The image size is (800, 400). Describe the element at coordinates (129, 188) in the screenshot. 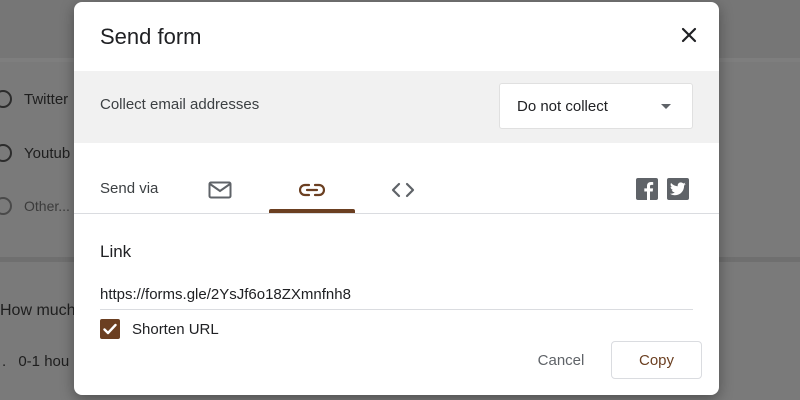

I see `send-via-label: Send via` at that location.